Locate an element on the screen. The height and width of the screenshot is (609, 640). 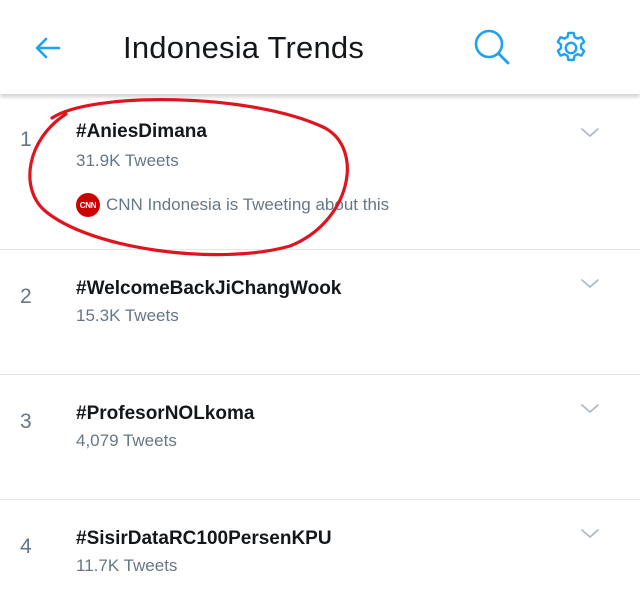
trend-tweet-count: 4,079 Tweets is located at coordinates (126, 440).